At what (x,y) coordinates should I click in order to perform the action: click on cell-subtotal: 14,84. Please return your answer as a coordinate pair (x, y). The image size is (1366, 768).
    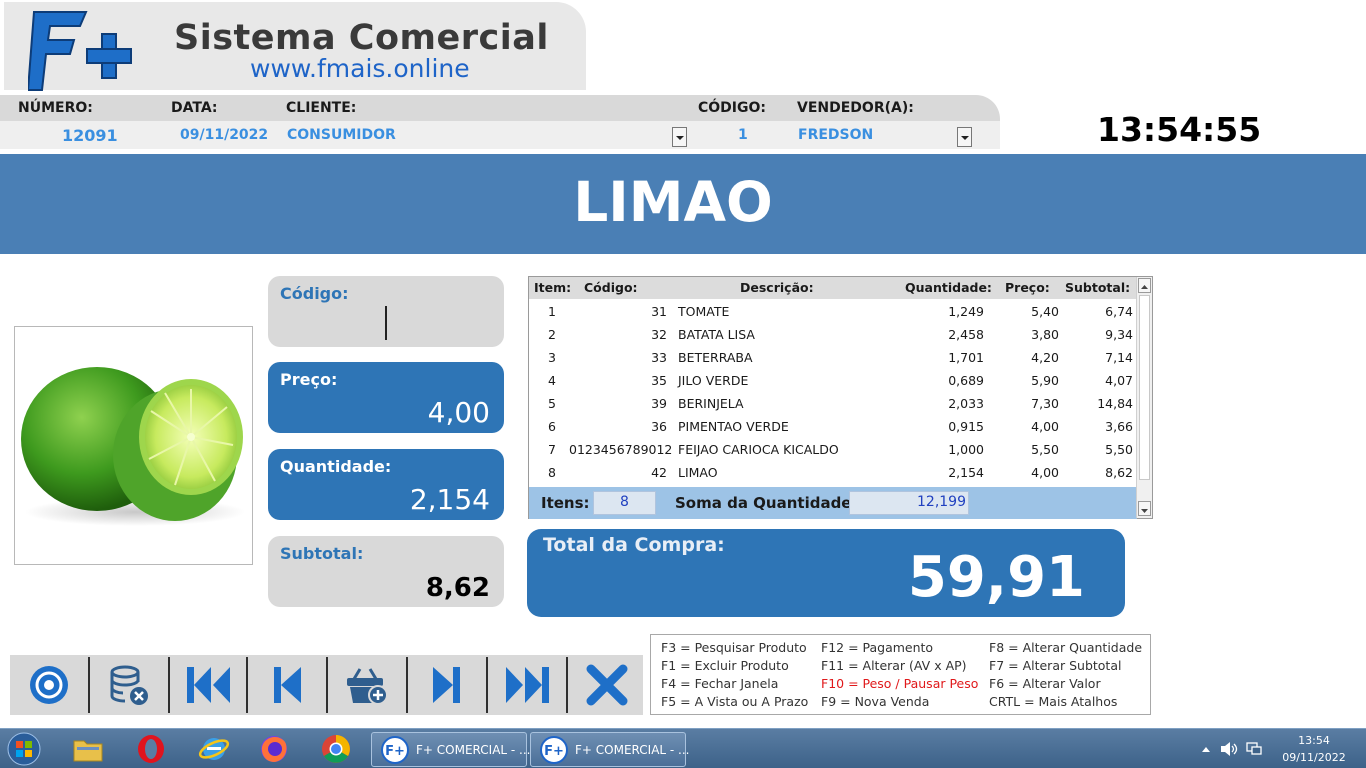
    Looking at the image, I should click on (1115, 403).